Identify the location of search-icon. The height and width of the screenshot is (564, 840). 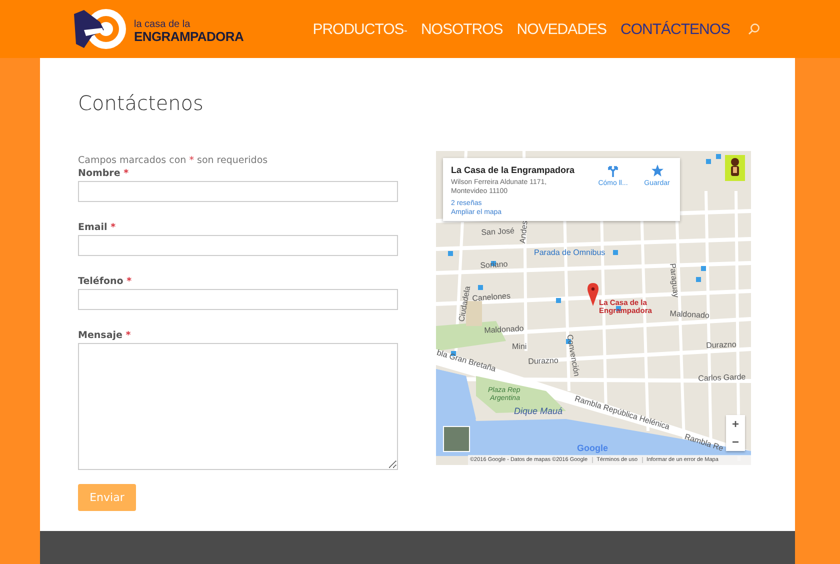
(754, 29).